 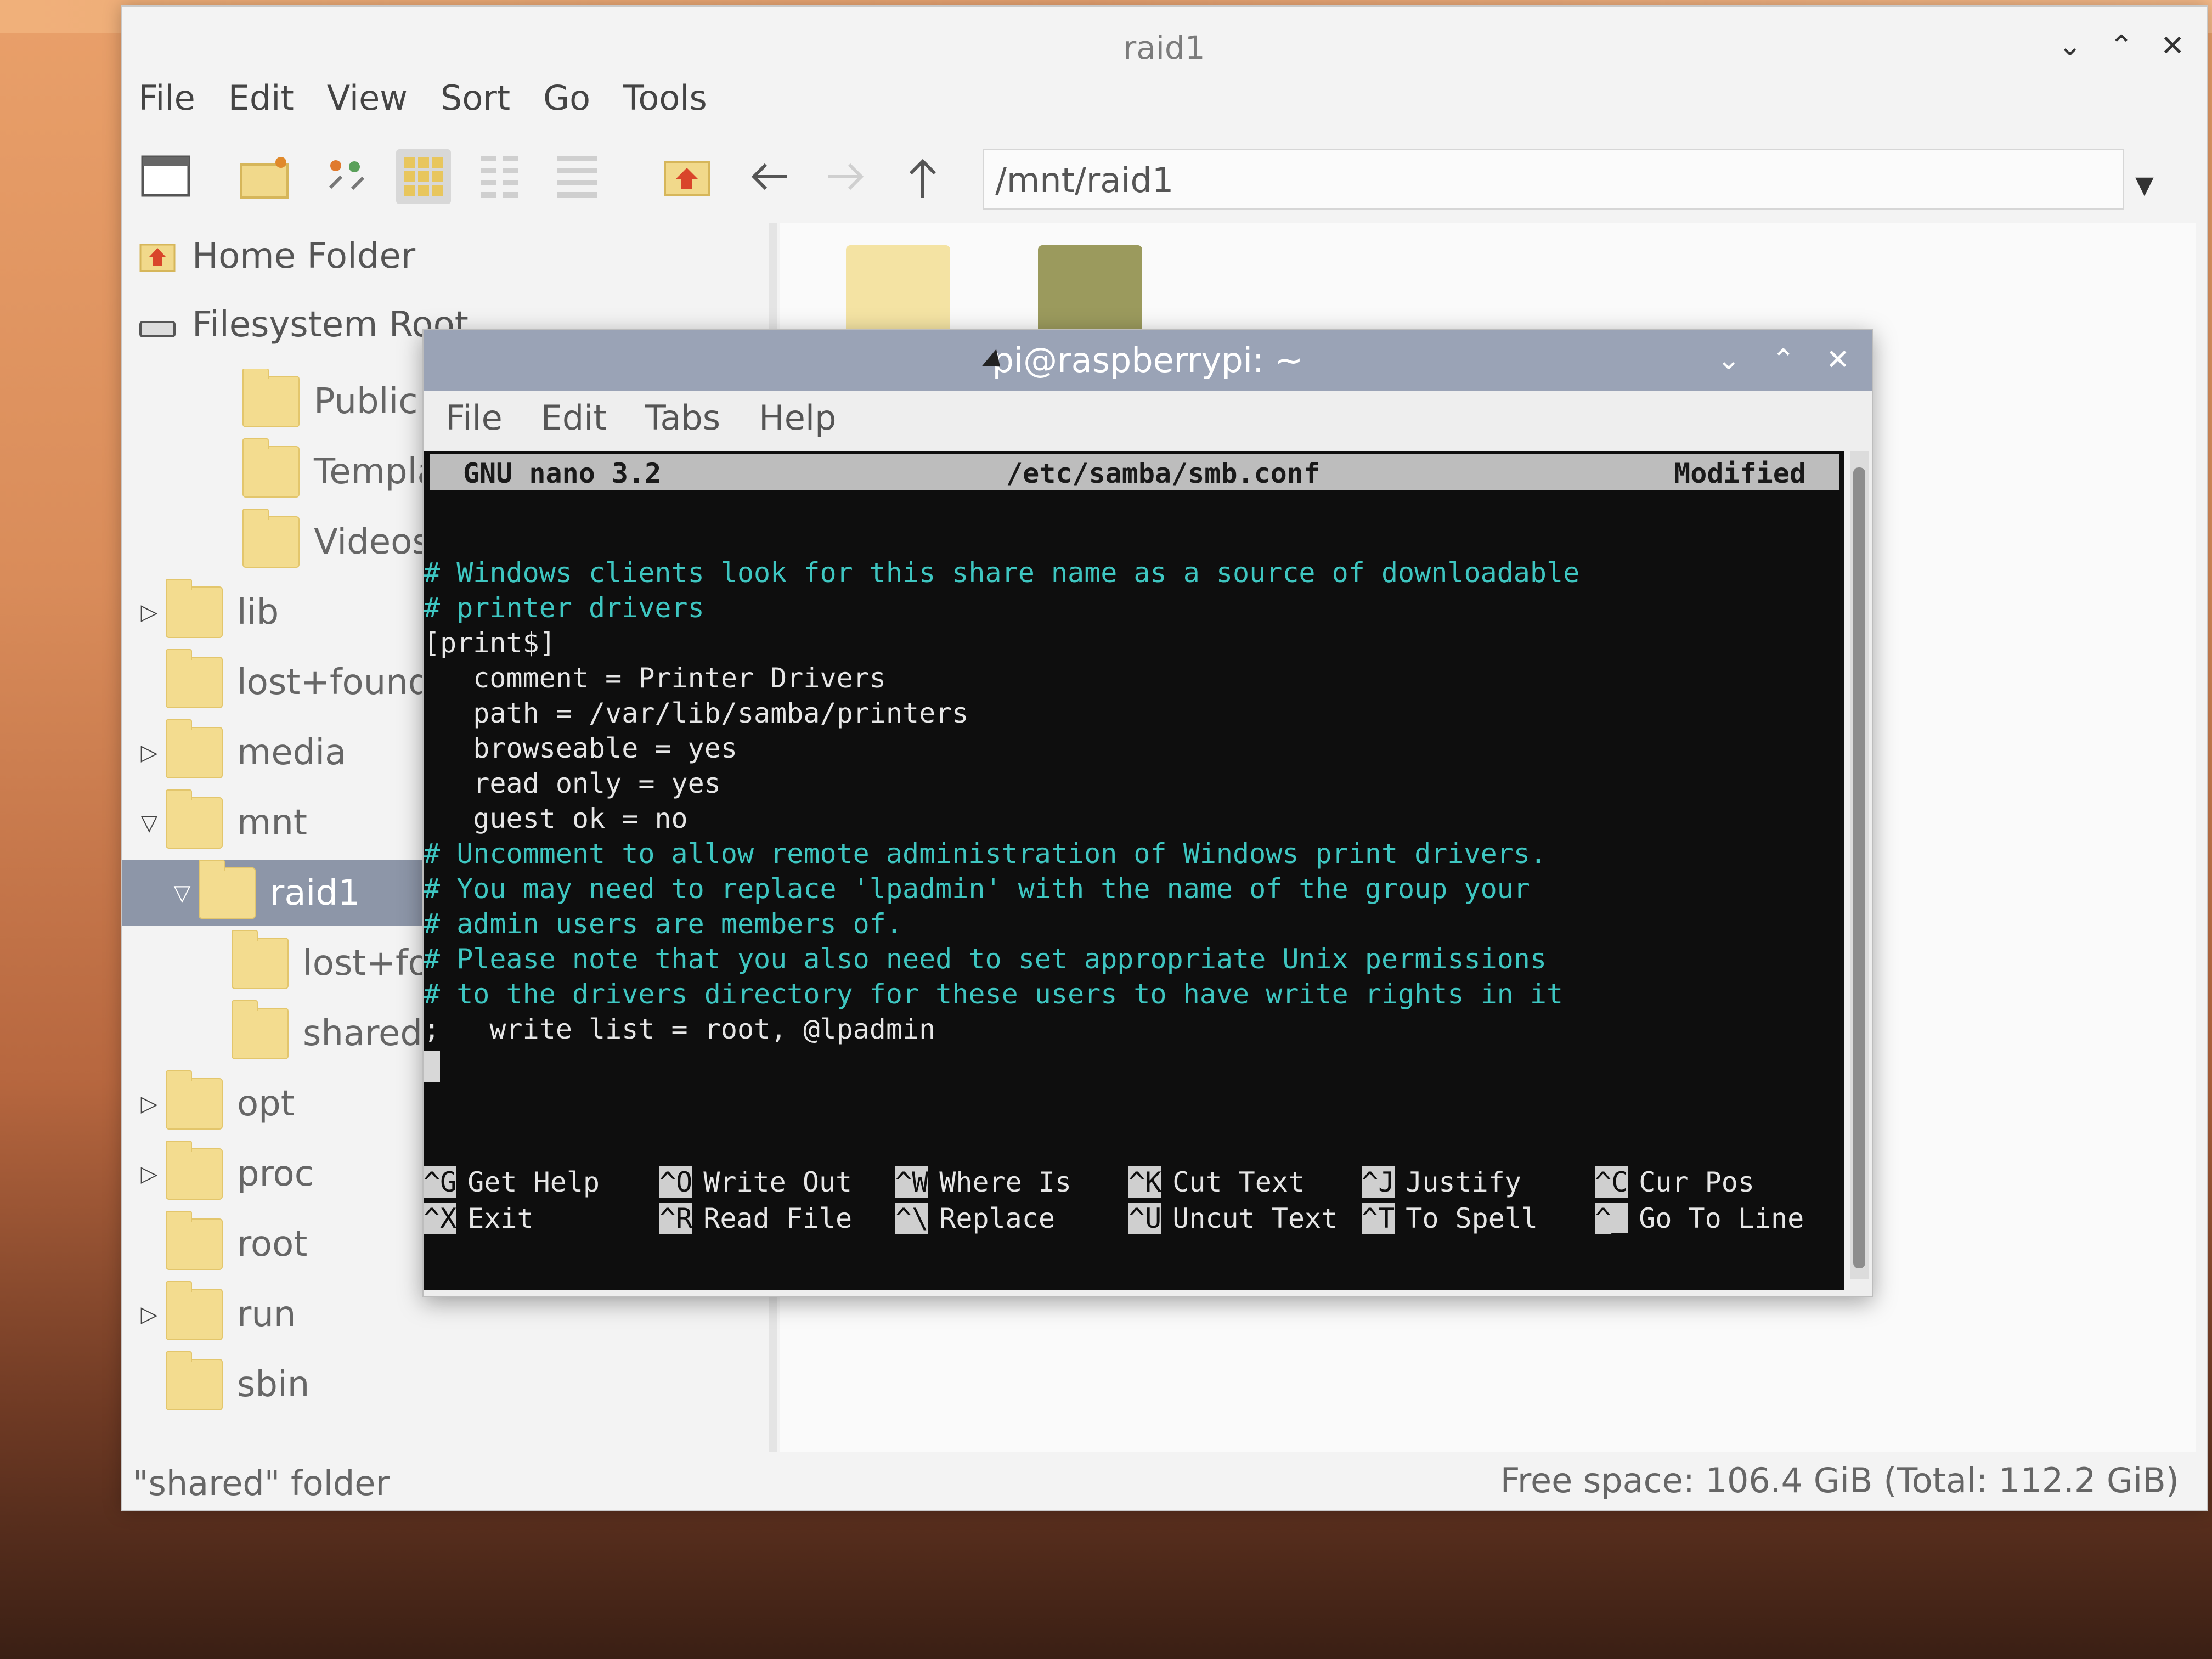 What do you see at coordinates (501, 176) in the screenshot?
I see `compact-view-icon` at bounding box center [501, 176].